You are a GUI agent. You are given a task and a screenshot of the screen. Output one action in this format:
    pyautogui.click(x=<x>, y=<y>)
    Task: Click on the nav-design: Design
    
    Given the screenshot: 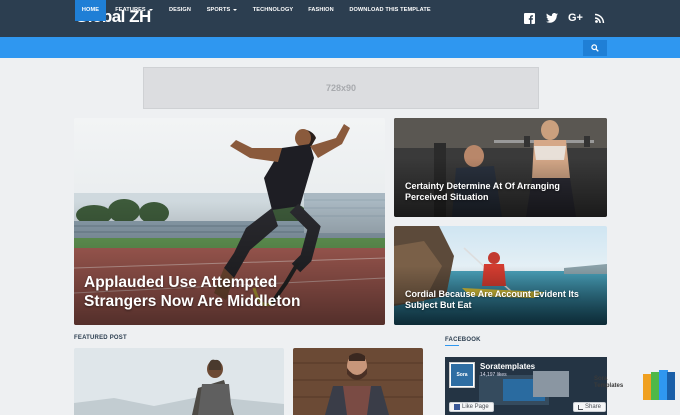 What is the action you would take?
    pyautogui.click(x=180, y=10)
    